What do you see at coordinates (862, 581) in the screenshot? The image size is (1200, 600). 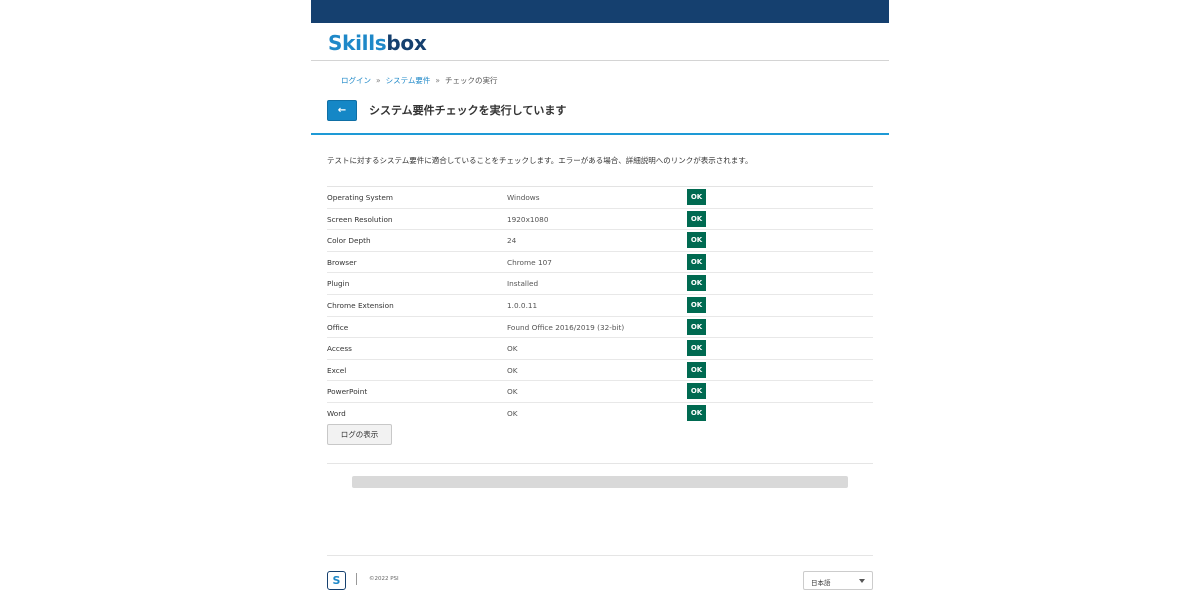 I see `chevron-down-icon` at bounding box center [862, 581].